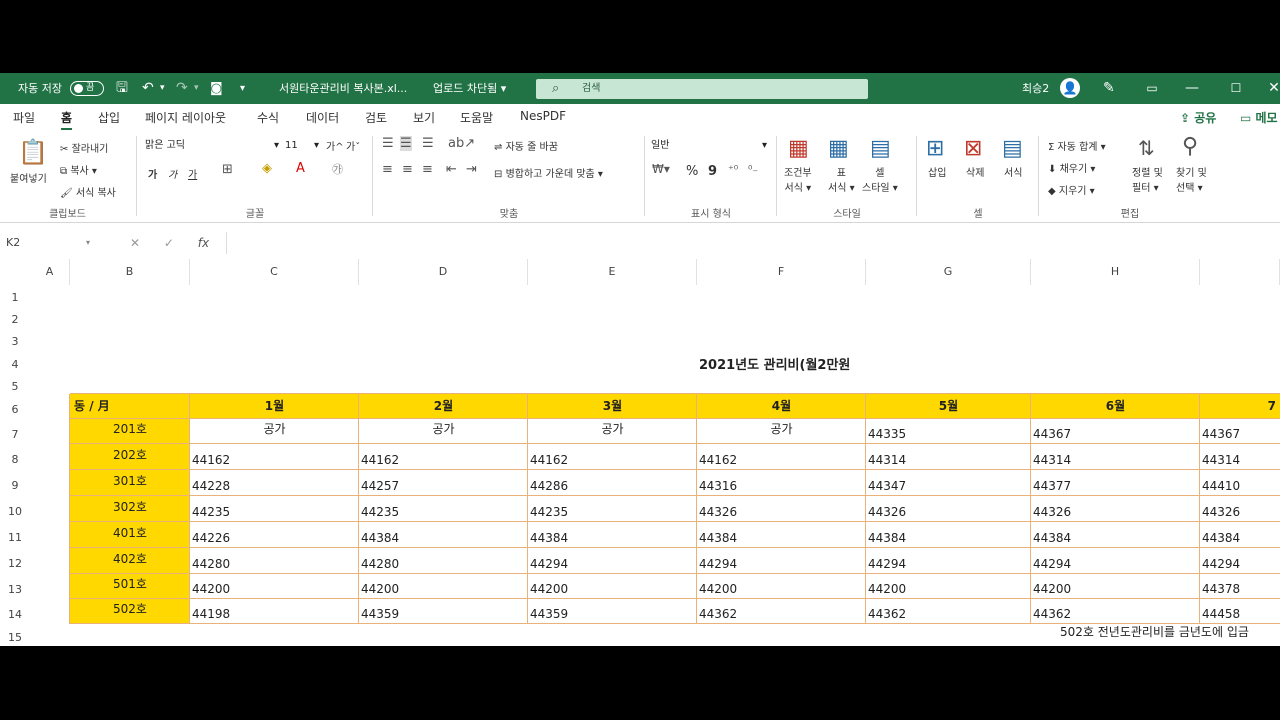 The width and height of the screenshot is (1280, 720). What do you see at coordinates (15, 535) in the screenshot?
I see `row-header: 11` at bounding box center [15, 535].